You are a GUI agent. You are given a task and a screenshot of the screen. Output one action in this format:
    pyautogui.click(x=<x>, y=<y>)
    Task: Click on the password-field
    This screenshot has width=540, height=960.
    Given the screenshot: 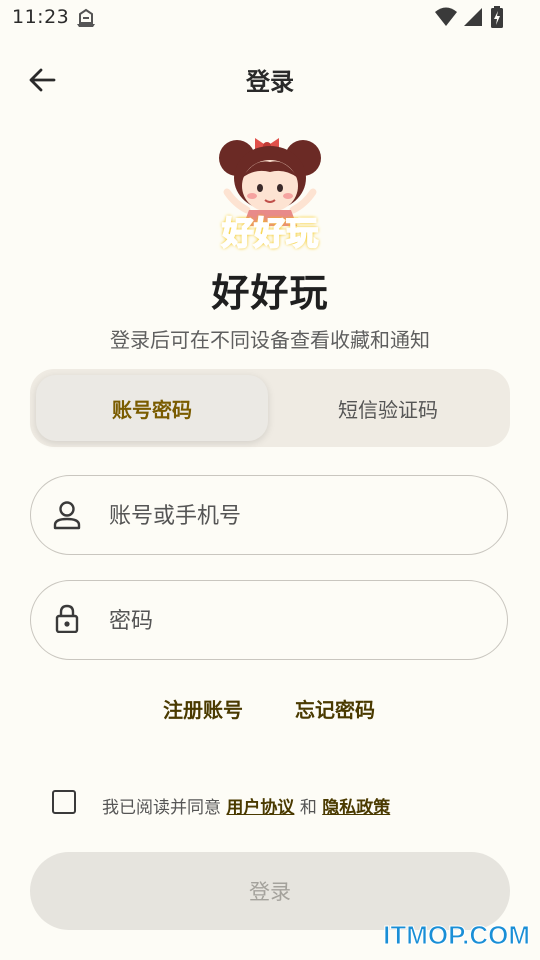 What is the action you would take?
    pyautogui.click(x=269, y=620)
    